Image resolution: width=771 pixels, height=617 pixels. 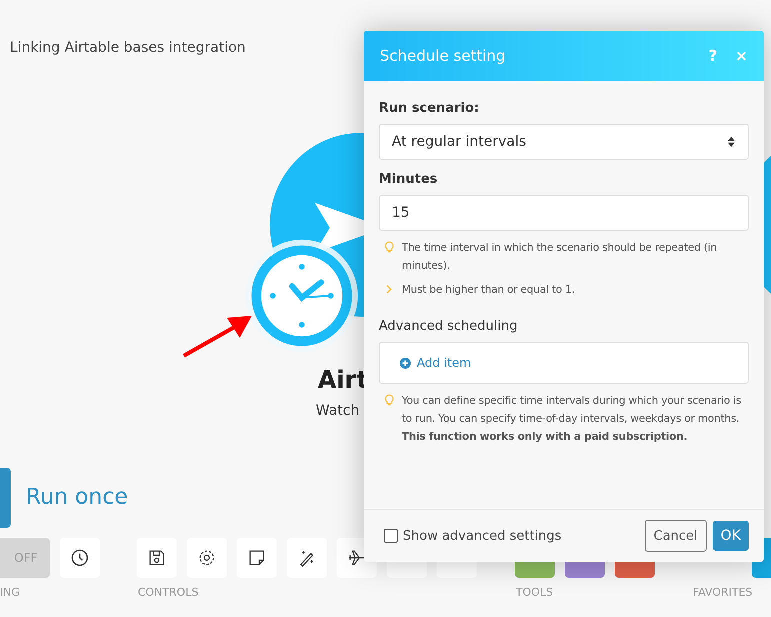 I want to click on cancel-button: Cancel, so click(x=675, y=536).